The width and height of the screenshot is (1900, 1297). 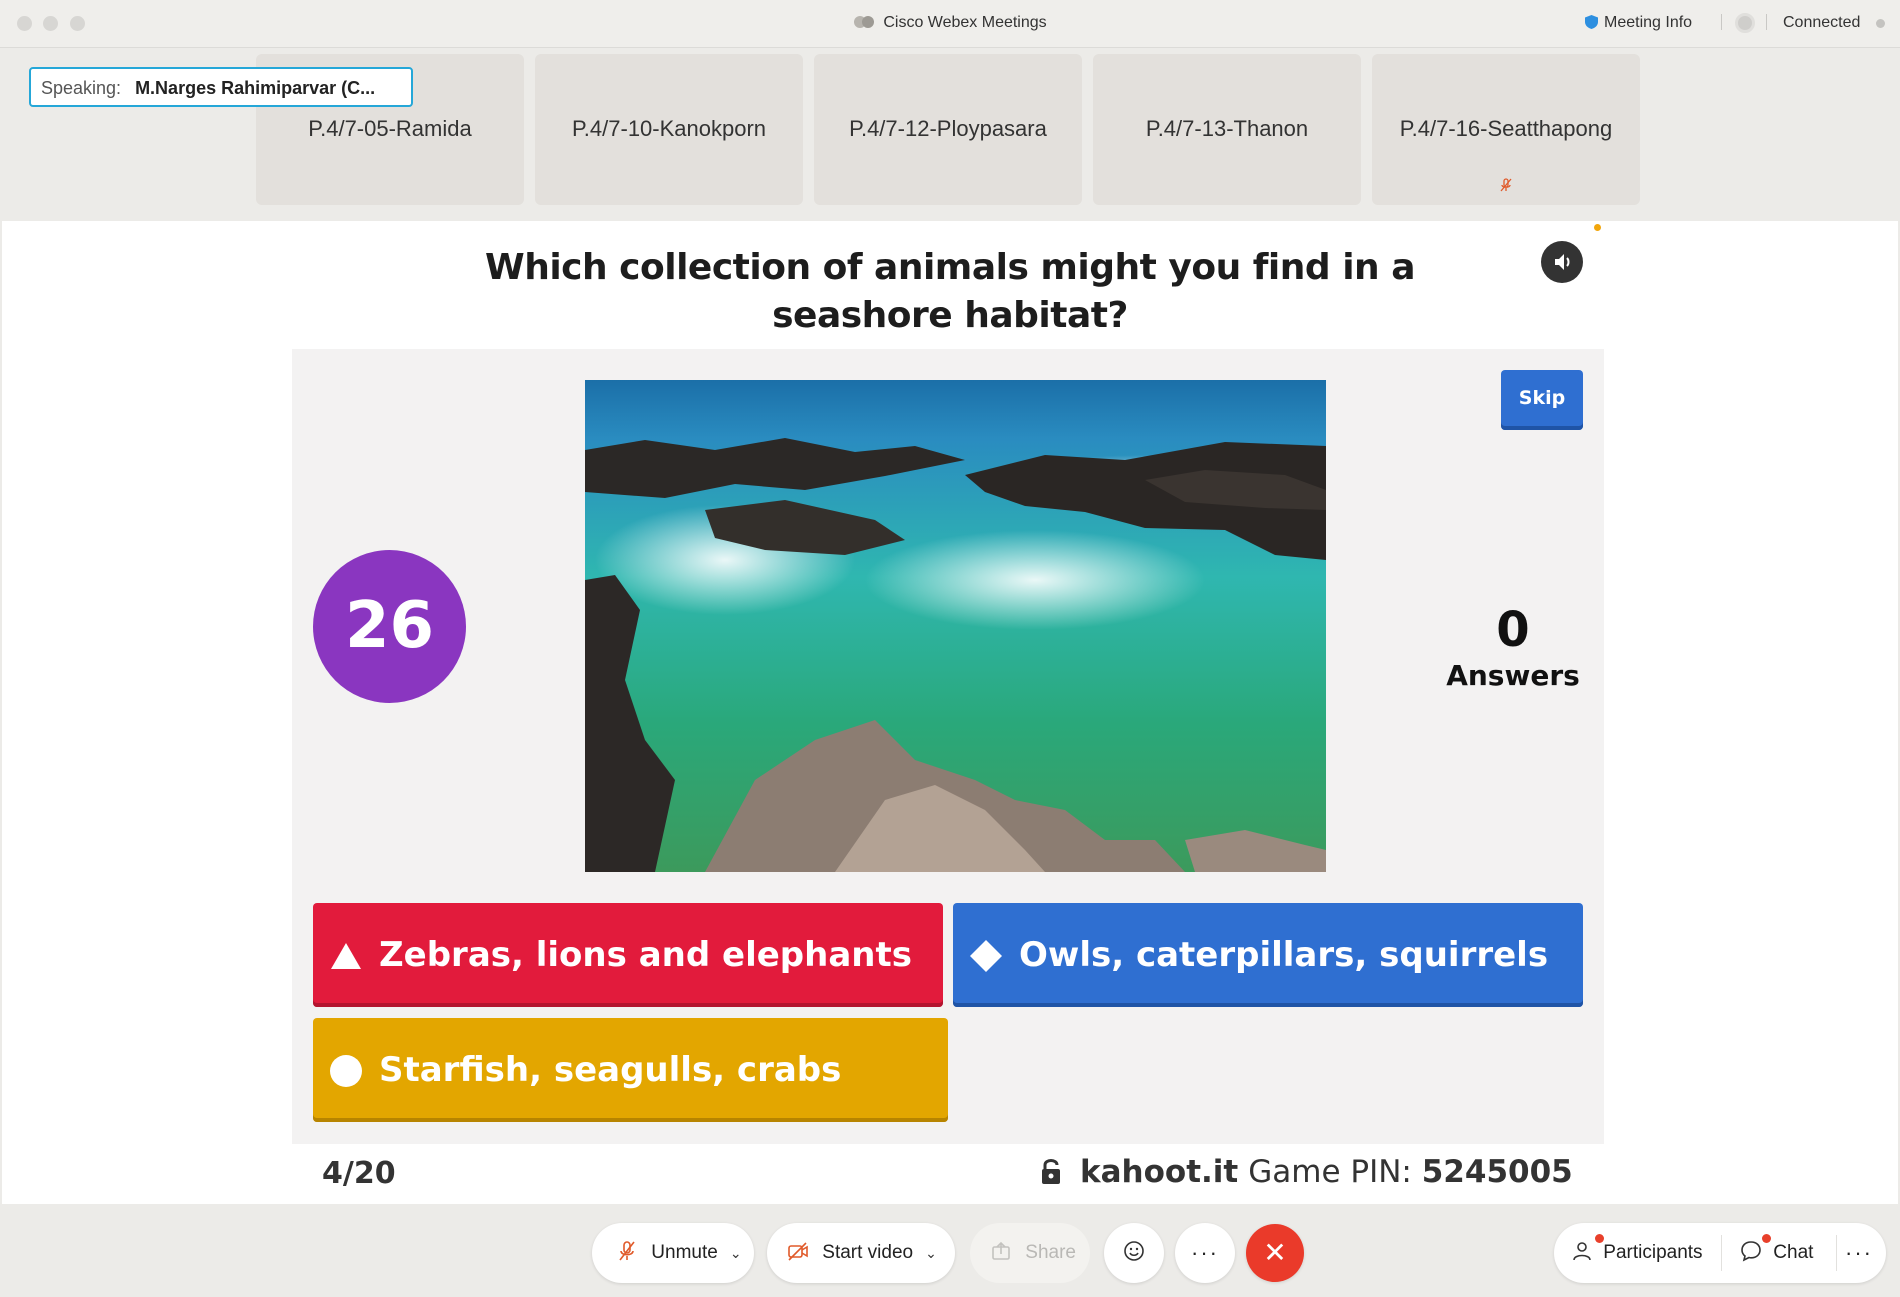 What do you see at coordinates (1648, 22) in the screenshot?
I see `meeting-info-label: Meeting Info` at bounding box center [1648, 22].